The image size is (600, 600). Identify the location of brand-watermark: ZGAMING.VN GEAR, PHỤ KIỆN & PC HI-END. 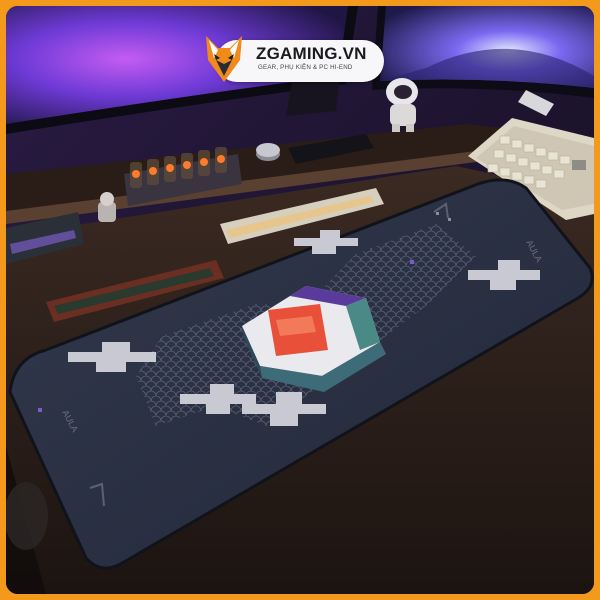
(290, 58).